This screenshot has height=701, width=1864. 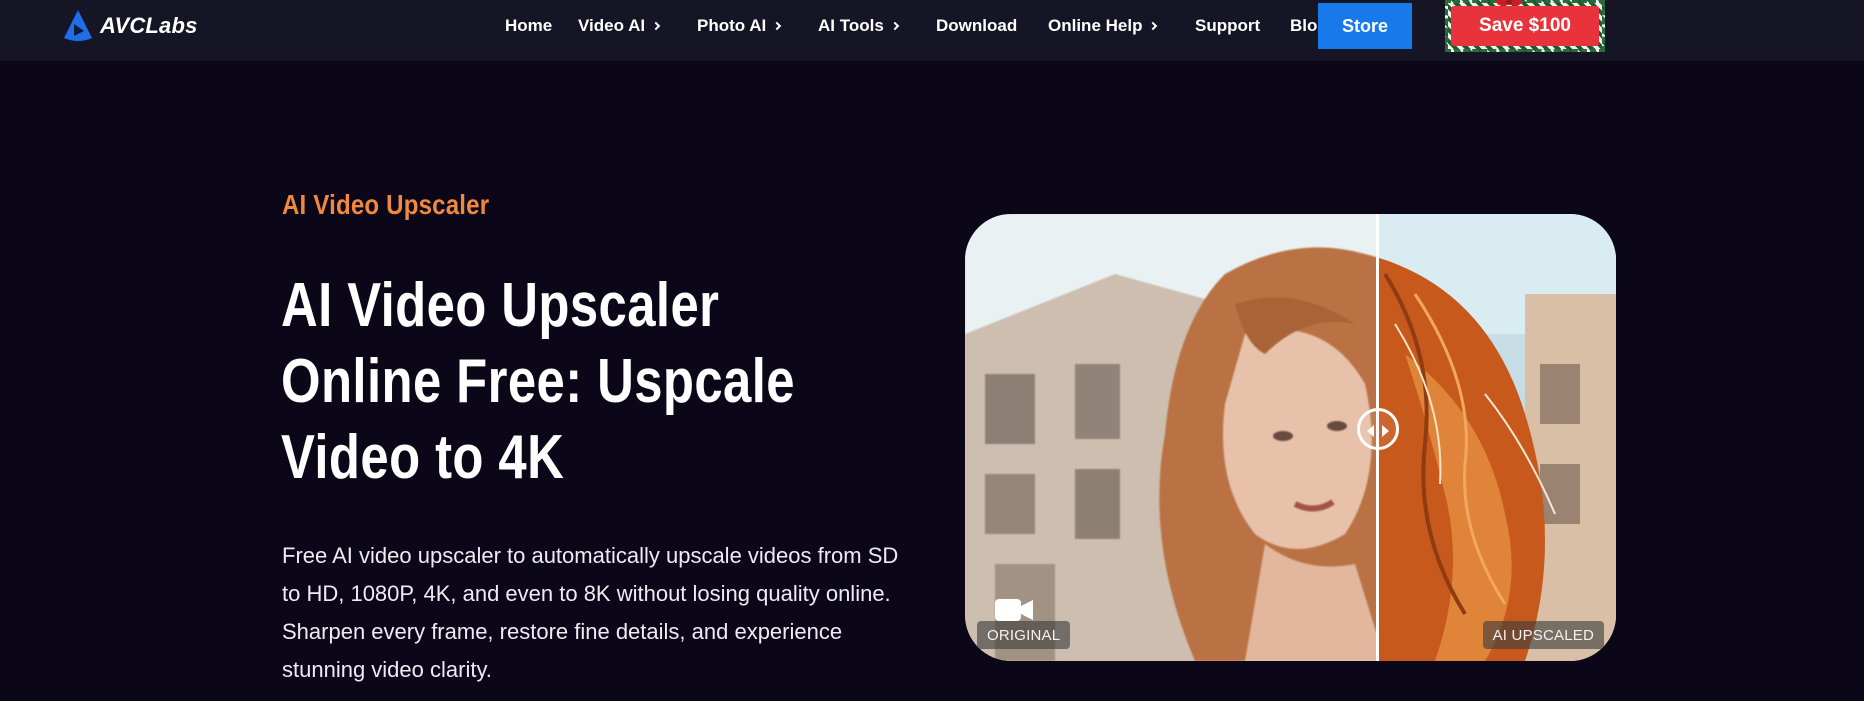 I want to click on nav-item-video-ai: Video AI, so click(x=619, y=26).